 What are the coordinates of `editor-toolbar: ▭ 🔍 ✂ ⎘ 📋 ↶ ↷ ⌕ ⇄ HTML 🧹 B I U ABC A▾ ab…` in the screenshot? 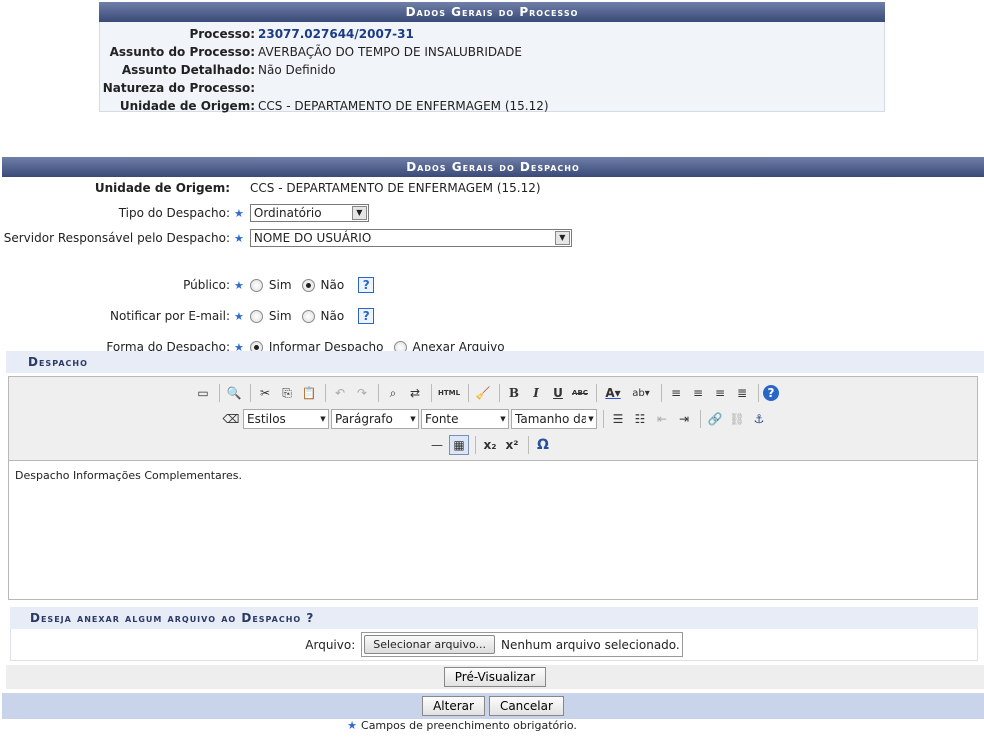 It's located at (493, 419).